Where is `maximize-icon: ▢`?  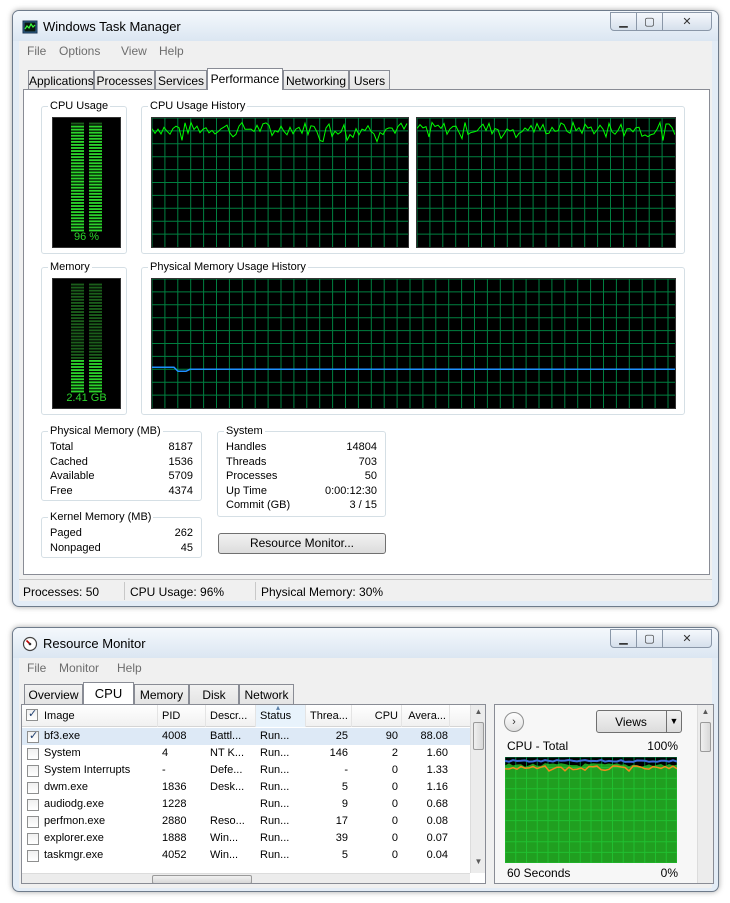 maximize-icon: ▢ is located at coordinates (649, 639).